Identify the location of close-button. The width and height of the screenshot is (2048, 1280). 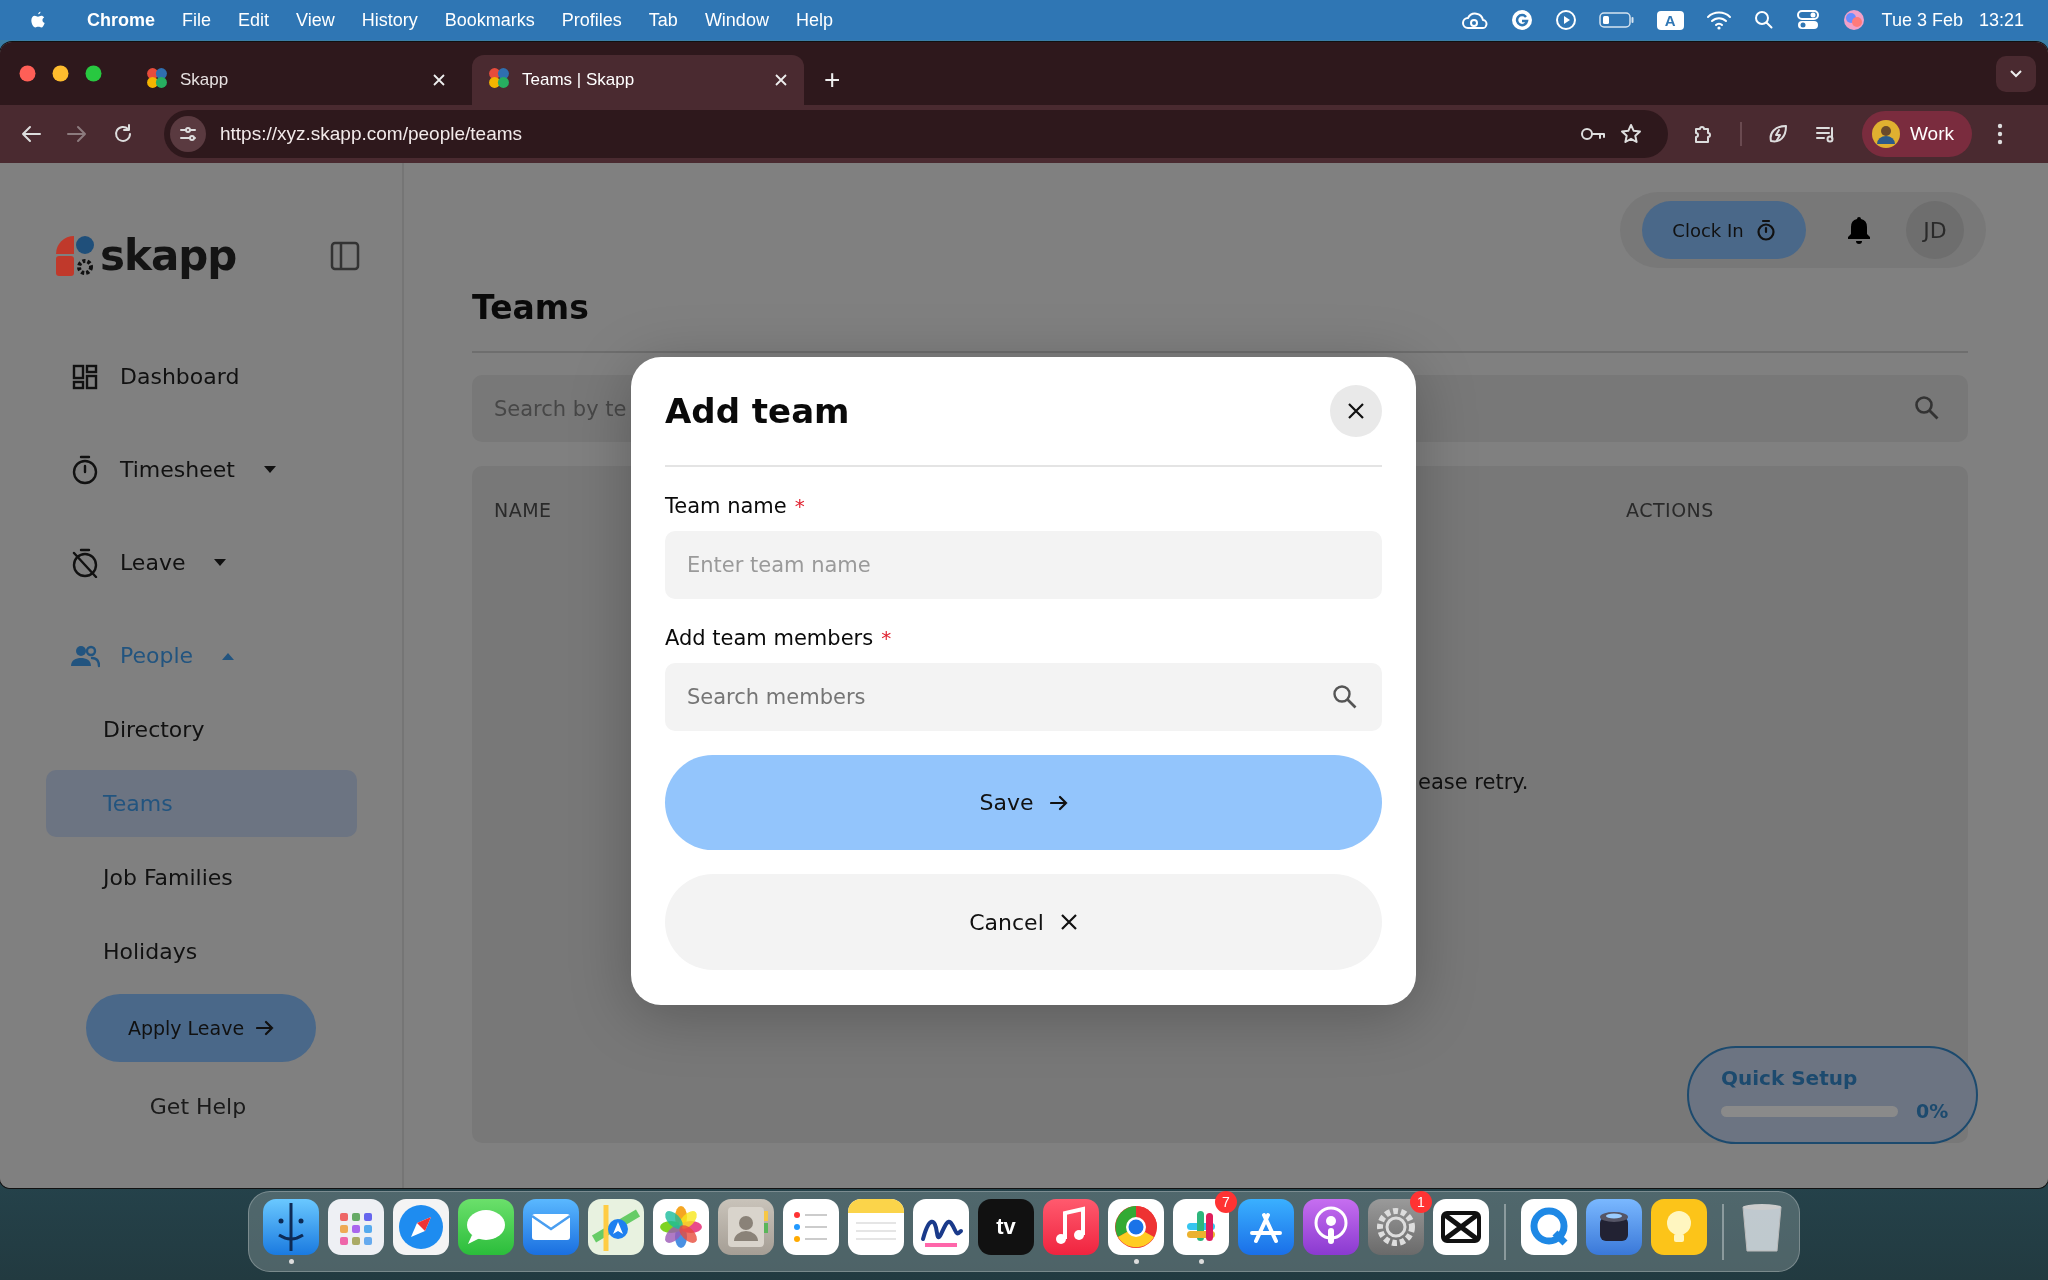
(1356, 411).